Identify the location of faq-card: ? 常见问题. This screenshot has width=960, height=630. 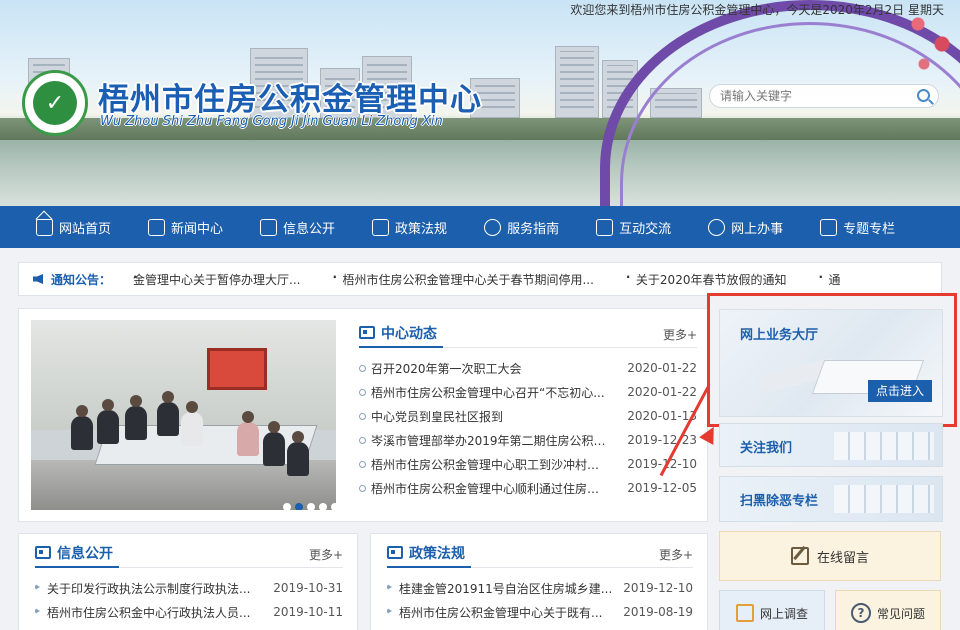
(888, 610).